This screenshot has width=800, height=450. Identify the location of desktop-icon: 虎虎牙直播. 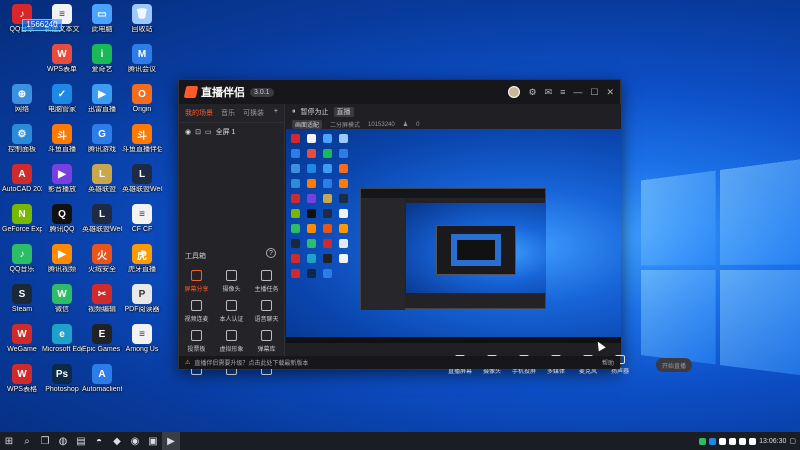
(142, 262).